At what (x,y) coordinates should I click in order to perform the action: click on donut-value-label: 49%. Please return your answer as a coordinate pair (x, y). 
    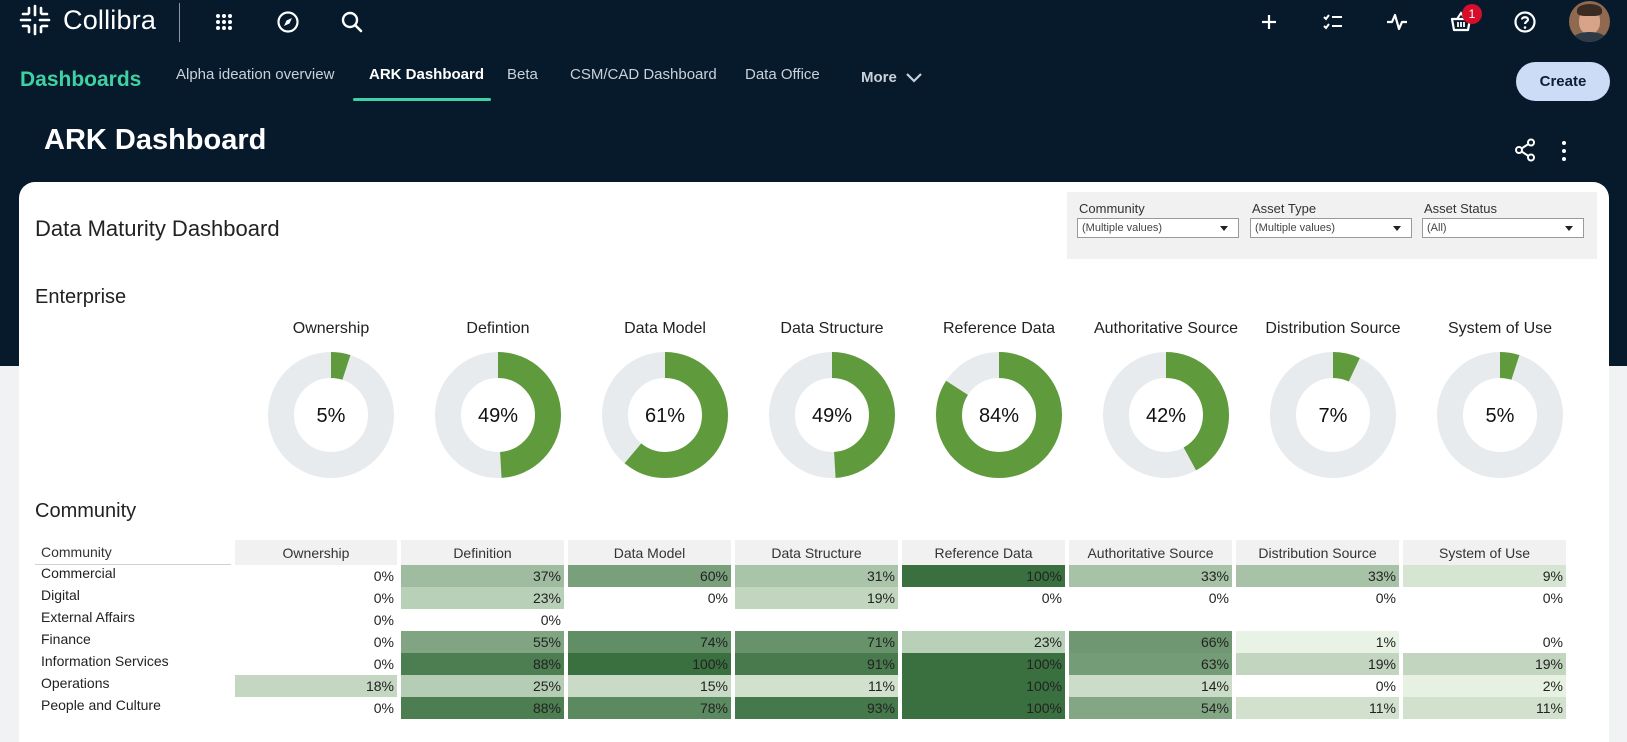
    Looking at the image, I should click on (498, 416).